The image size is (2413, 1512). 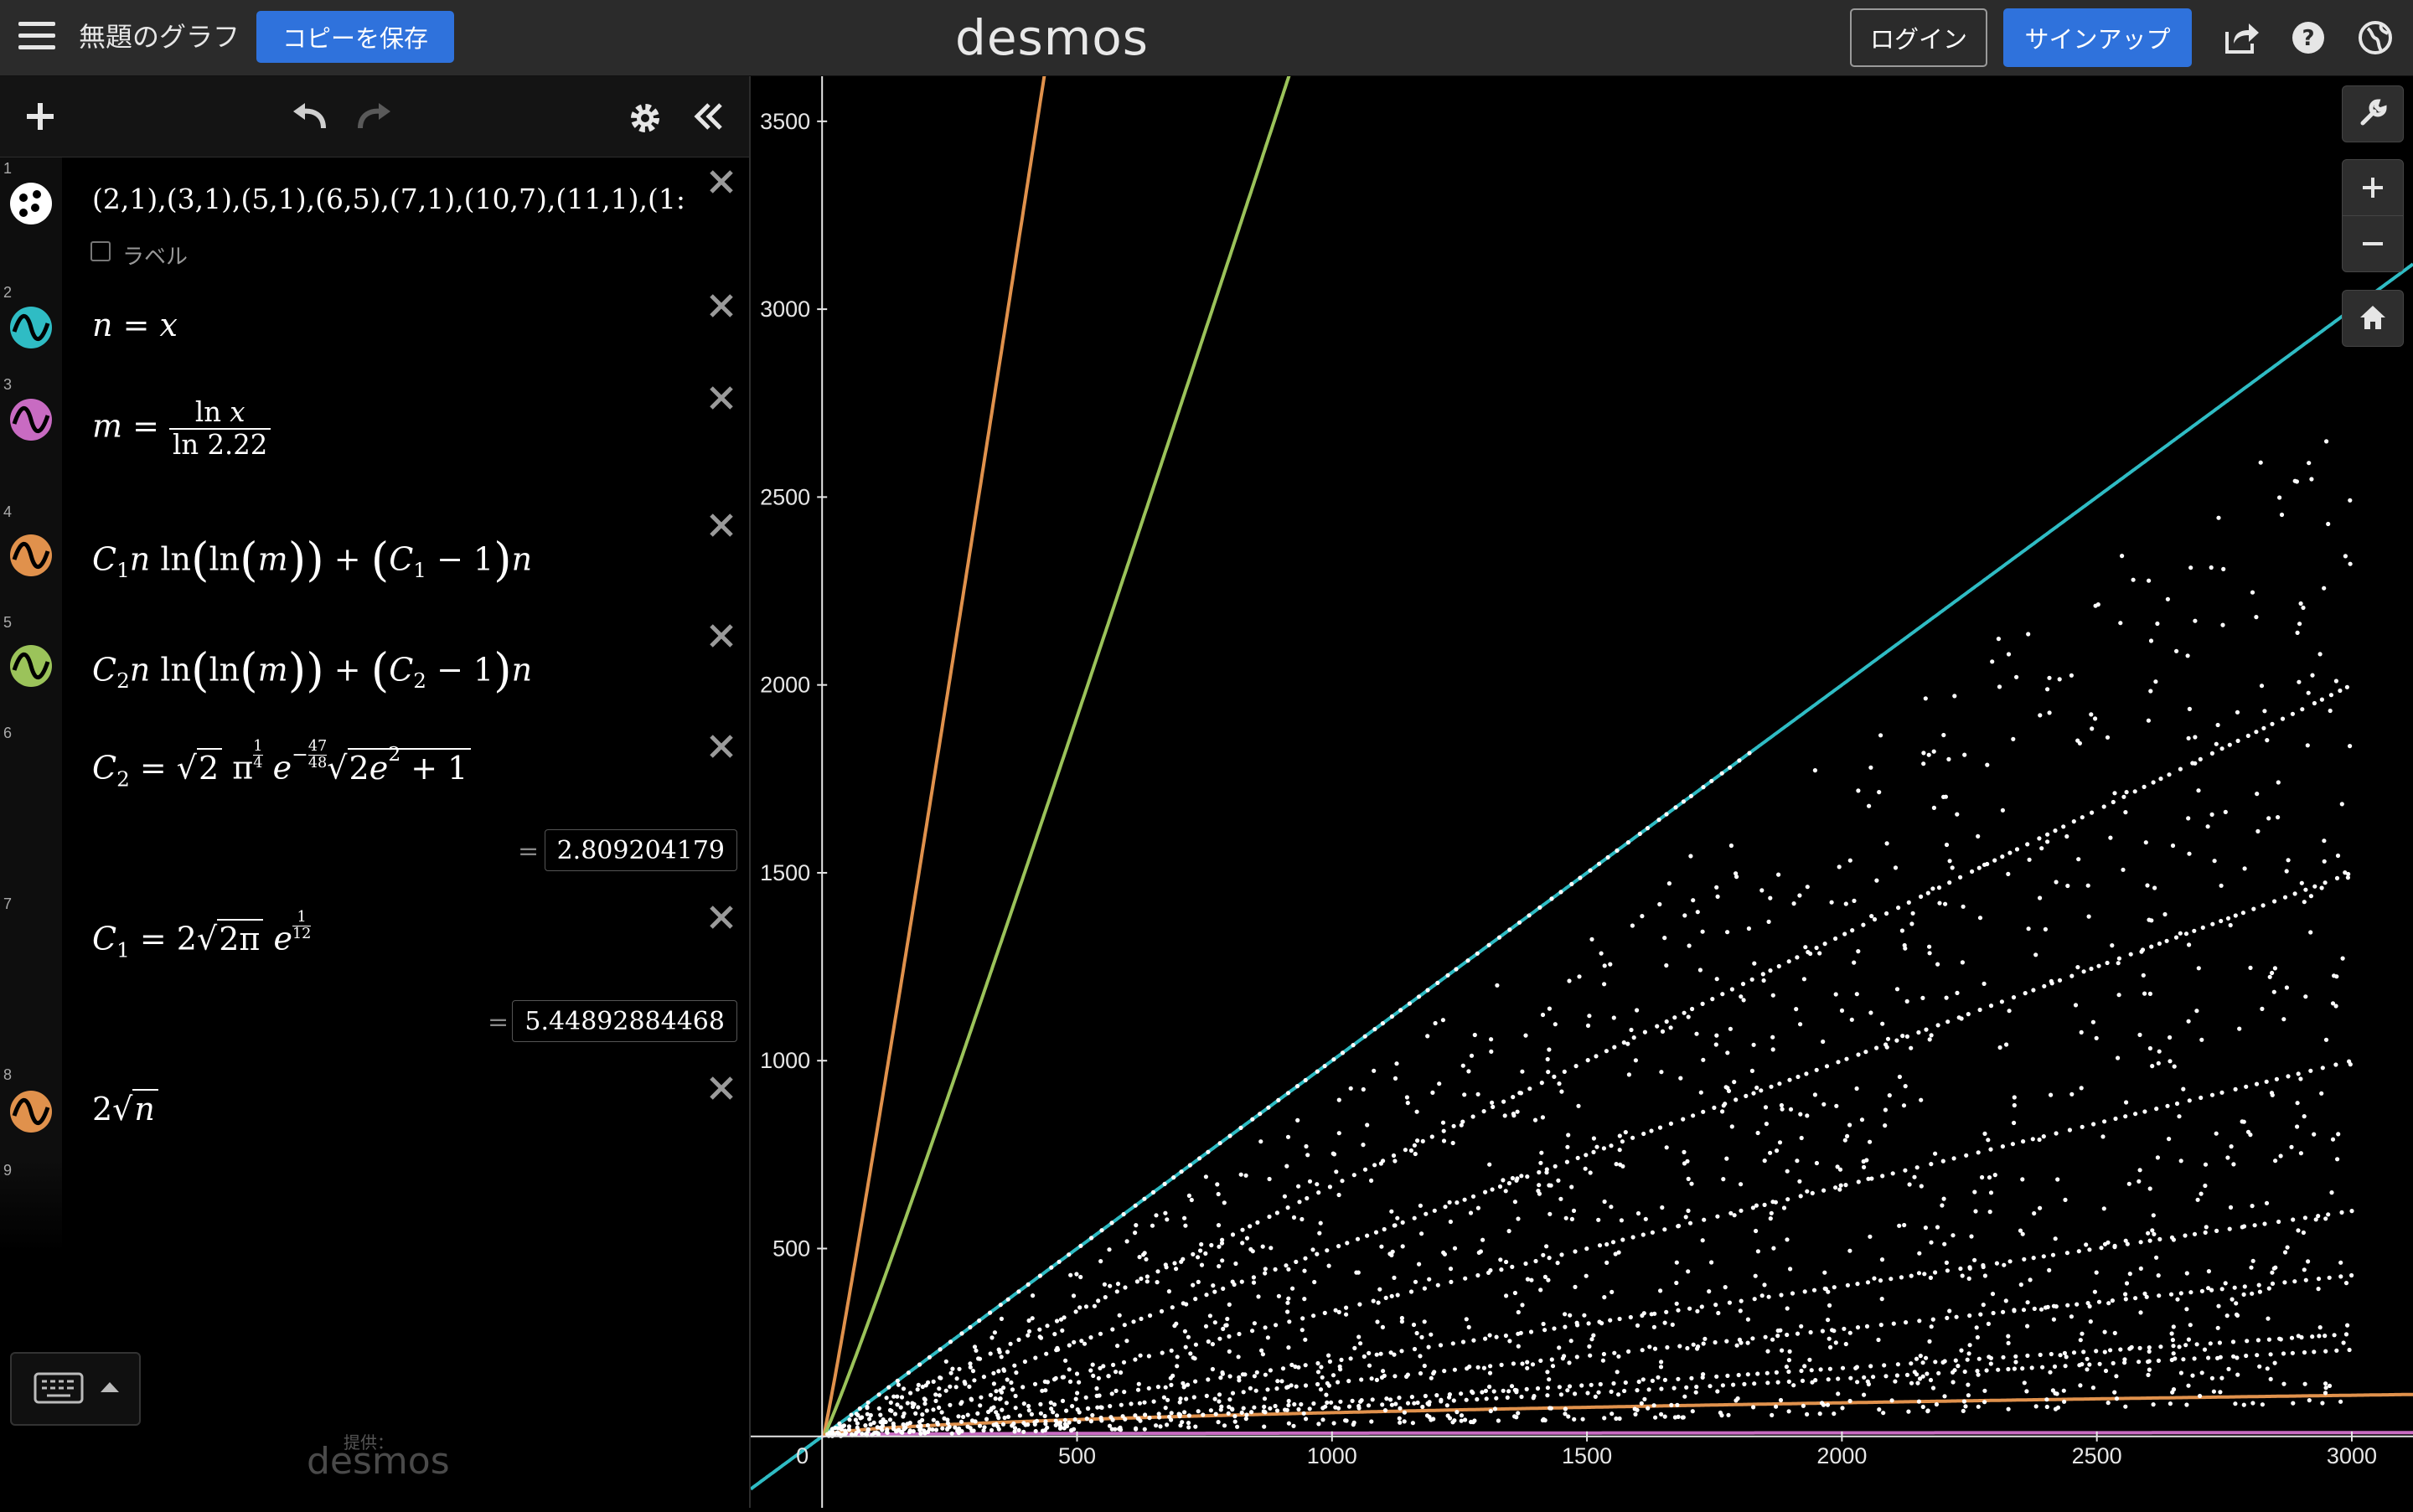 What do you see at coordinates (355, 37) in the screenshot?
I see `save-copy-button: コピーを保存` at bounding box center [355, 37].